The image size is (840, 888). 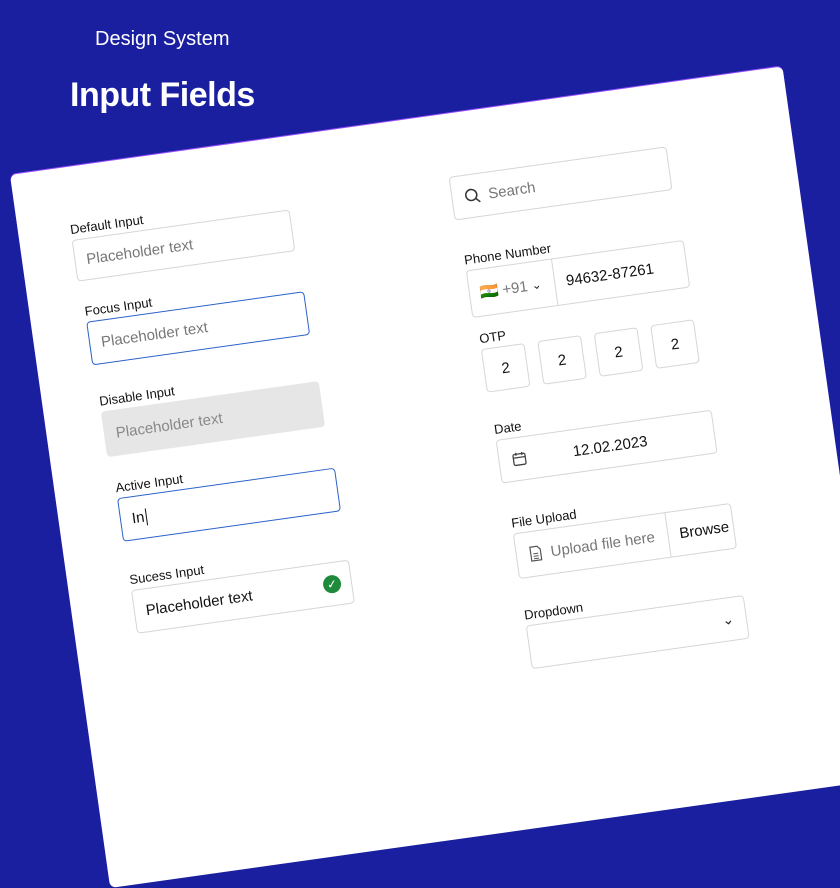 What do you see at coordinates (489, 292) in the screenshot?
I see `india-flag-icon: 🇮🇳` at bounding box center [489, 292].